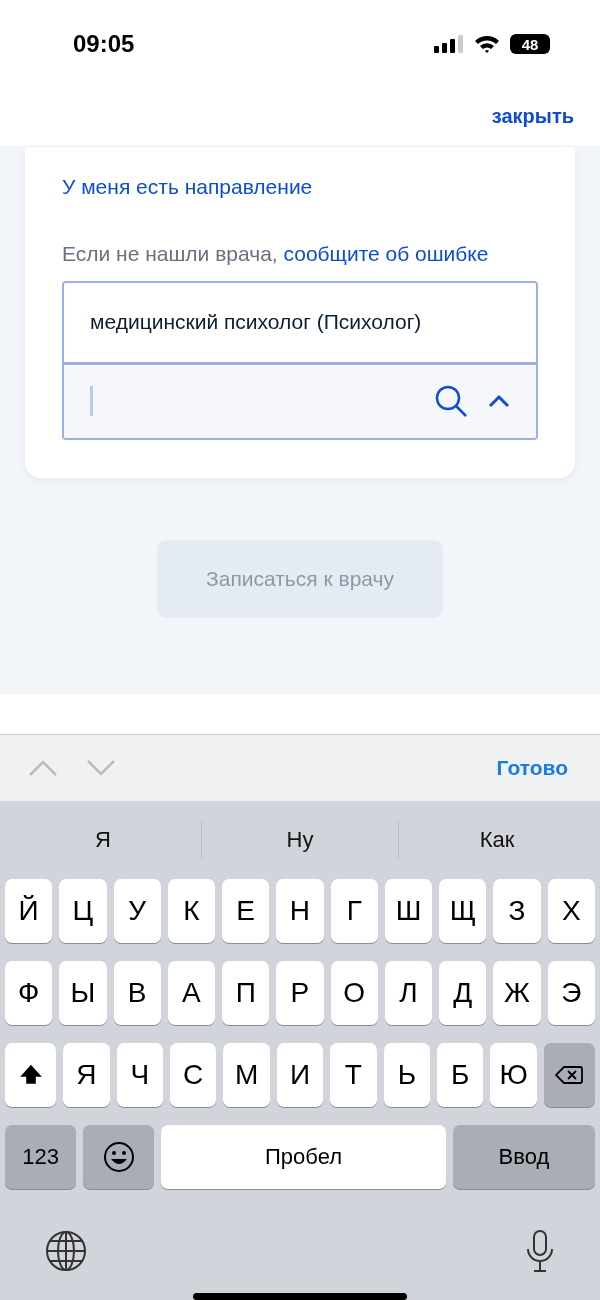  I want to click on letter-key: Э, so click(571, 993).